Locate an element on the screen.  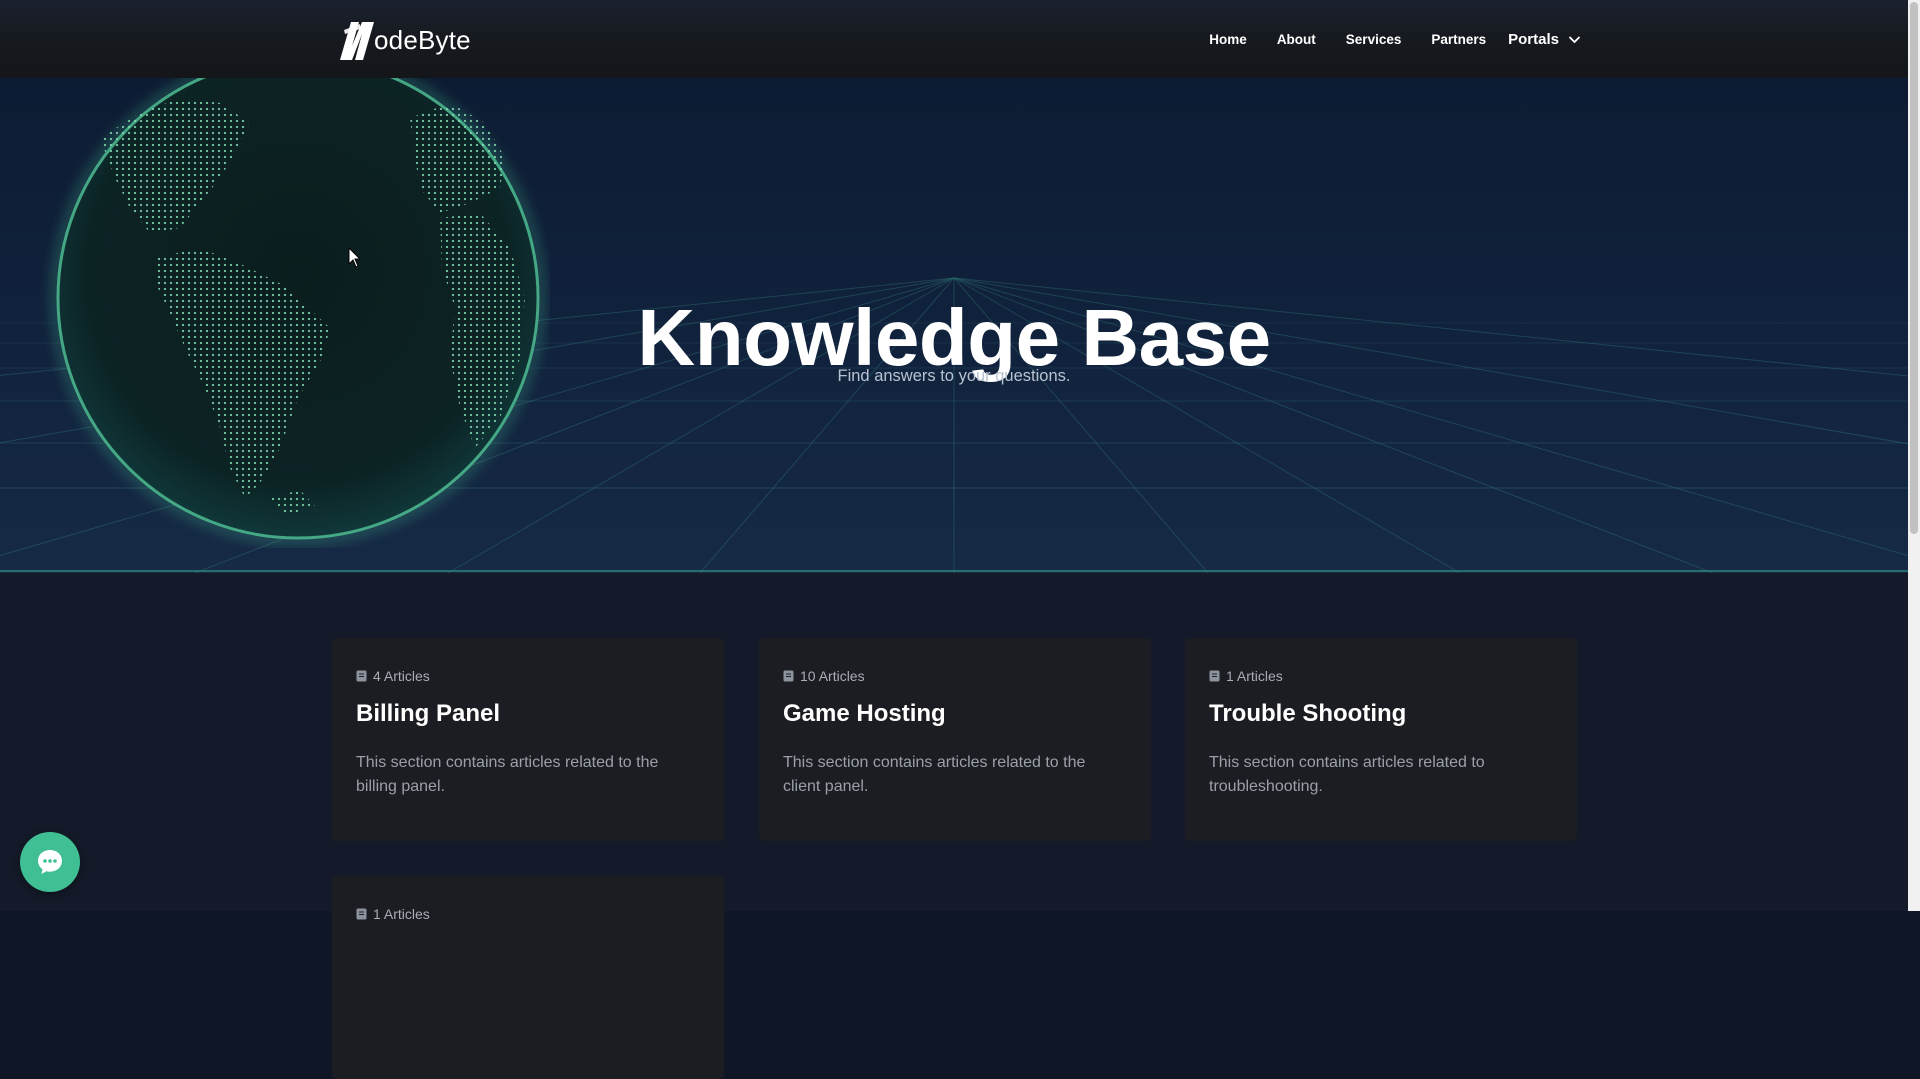
chat-widget-button is located at coordinates (50, 862).